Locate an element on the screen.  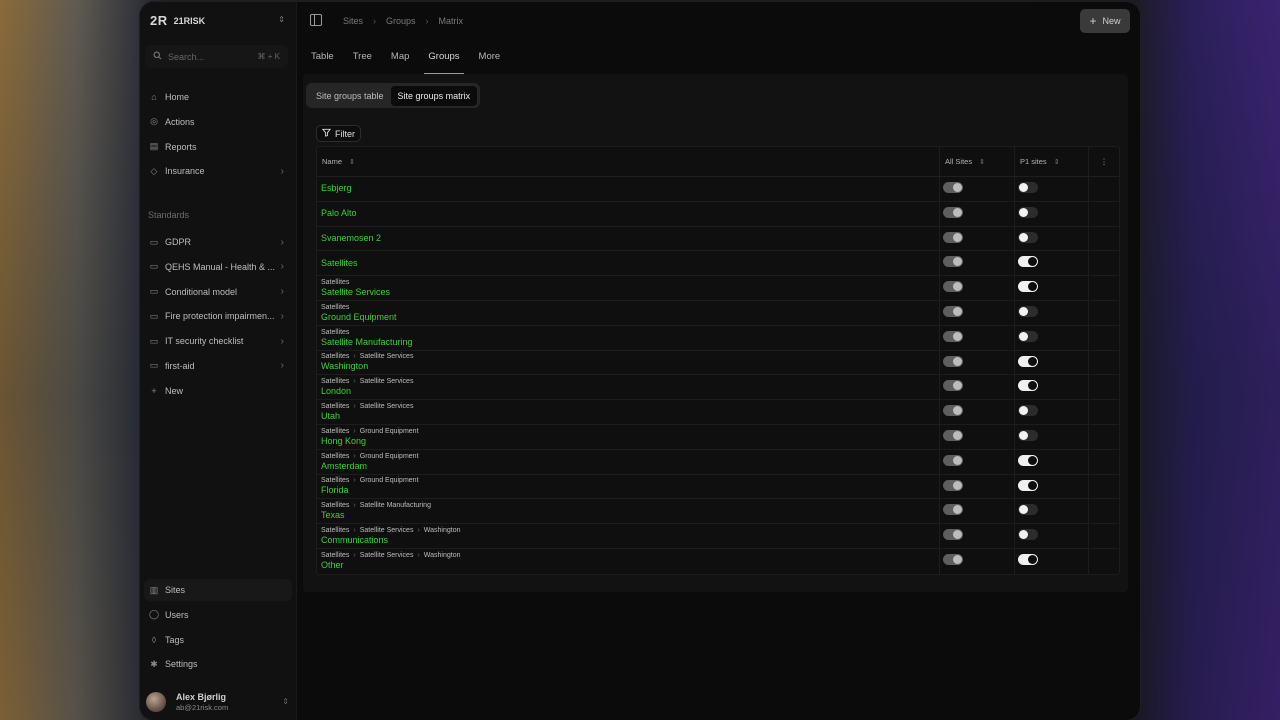
tab-map: Map is located at coordinates (400, 62).